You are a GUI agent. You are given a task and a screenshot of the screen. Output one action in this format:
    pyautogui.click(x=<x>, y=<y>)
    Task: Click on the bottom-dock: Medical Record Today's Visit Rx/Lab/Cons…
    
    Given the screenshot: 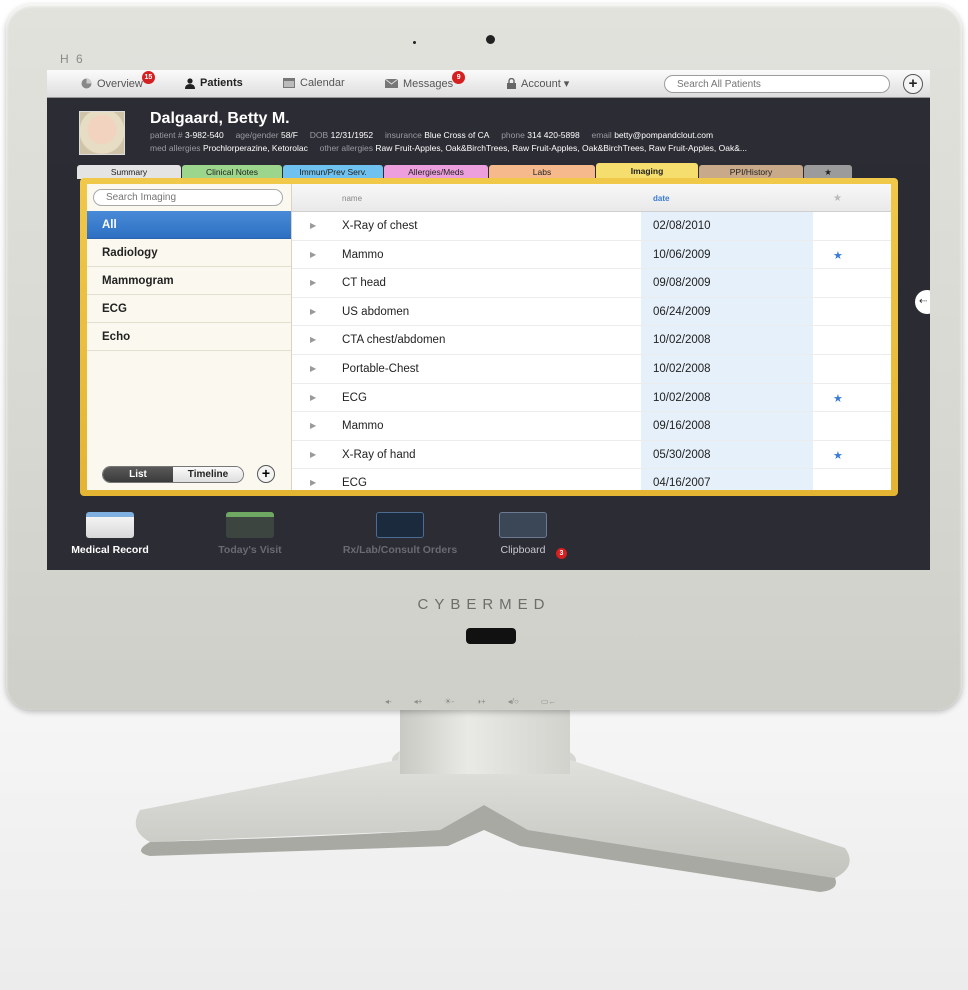 What is the action you would take?
    pyautogui.click(x=488, y=535)
    